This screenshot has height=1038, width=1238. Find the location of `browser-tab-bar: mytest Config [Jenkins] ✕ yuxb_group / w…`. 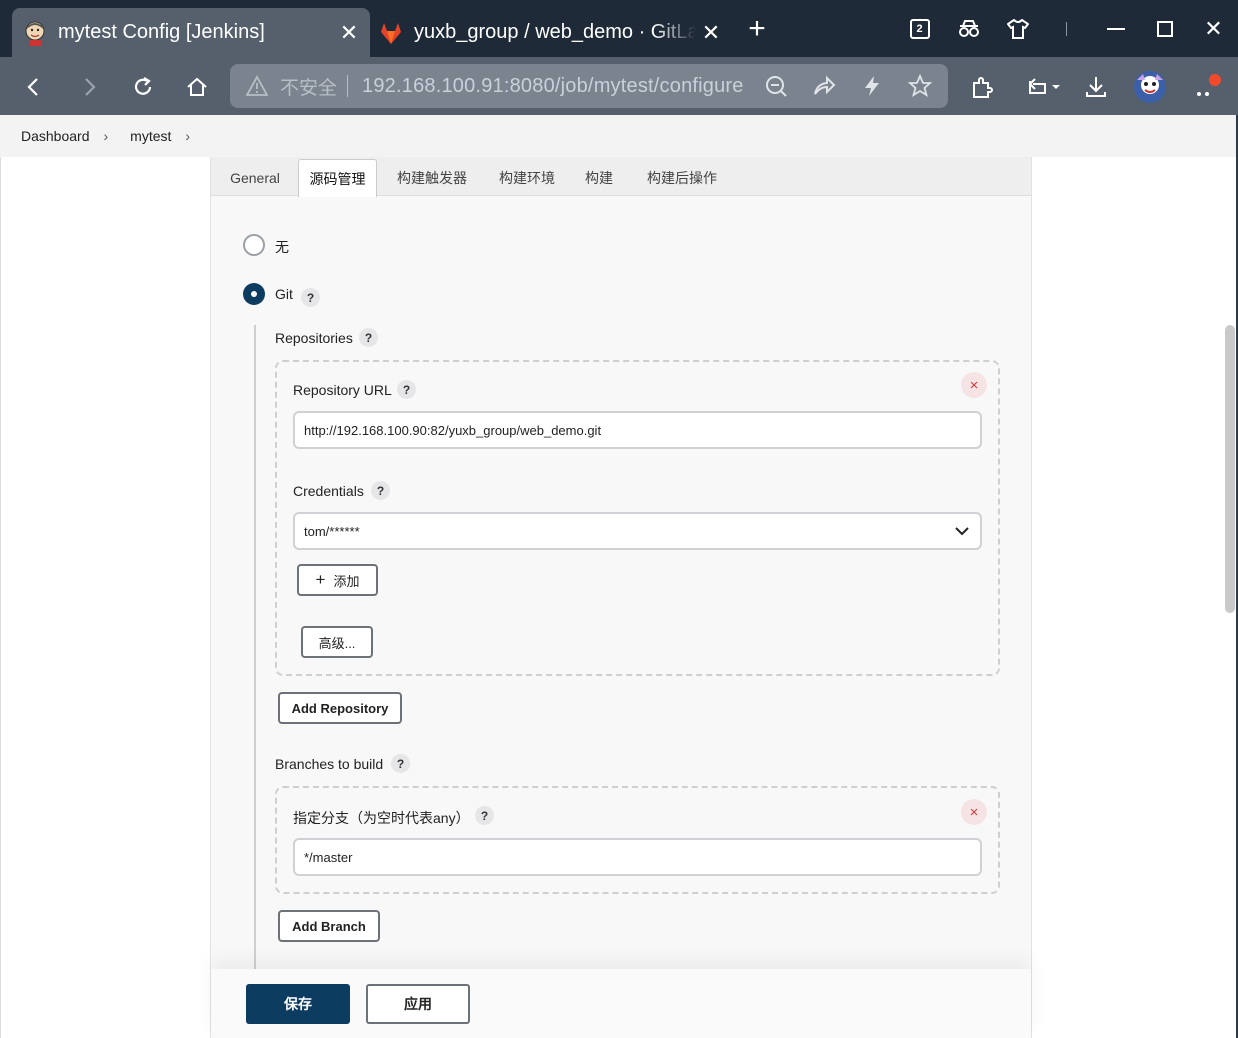

browser-tab-bar: mytest Config [Jenkins] ✕ yuxb_group / w… is located at coordinates (619, 28).